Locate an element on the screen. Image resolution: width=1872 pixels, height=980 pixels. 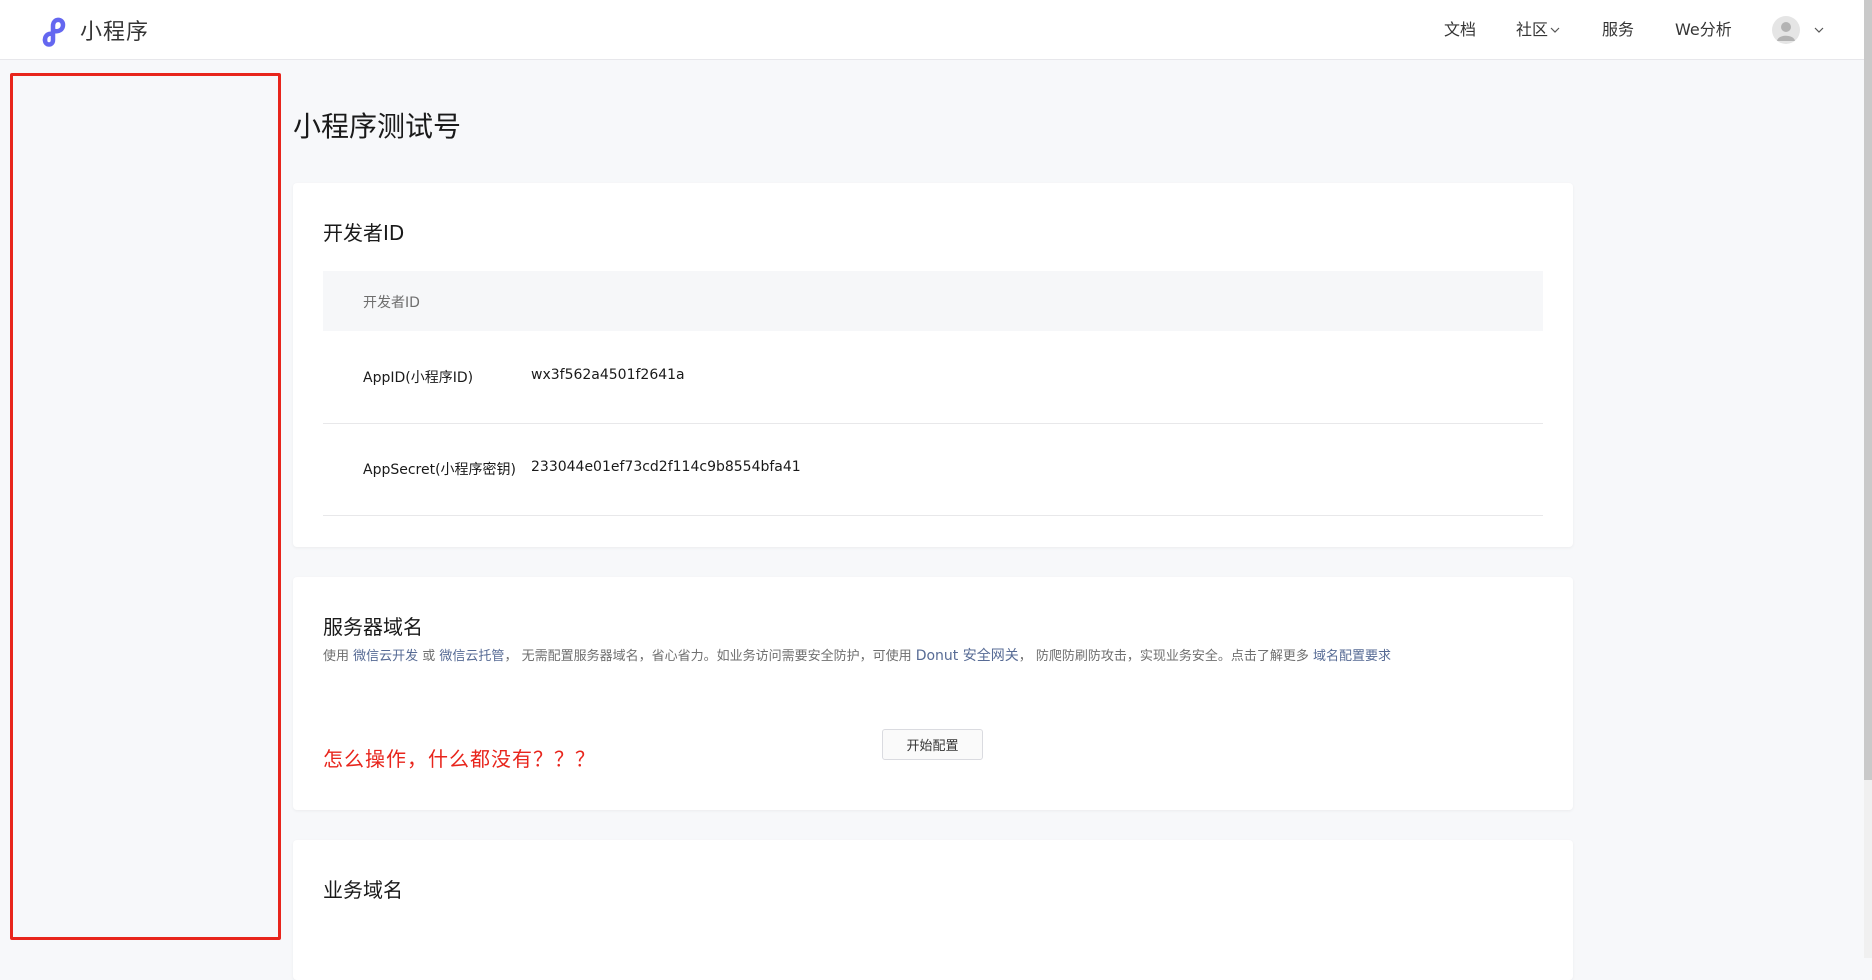
brand: 小程序 is located at coordinates (93, 30).